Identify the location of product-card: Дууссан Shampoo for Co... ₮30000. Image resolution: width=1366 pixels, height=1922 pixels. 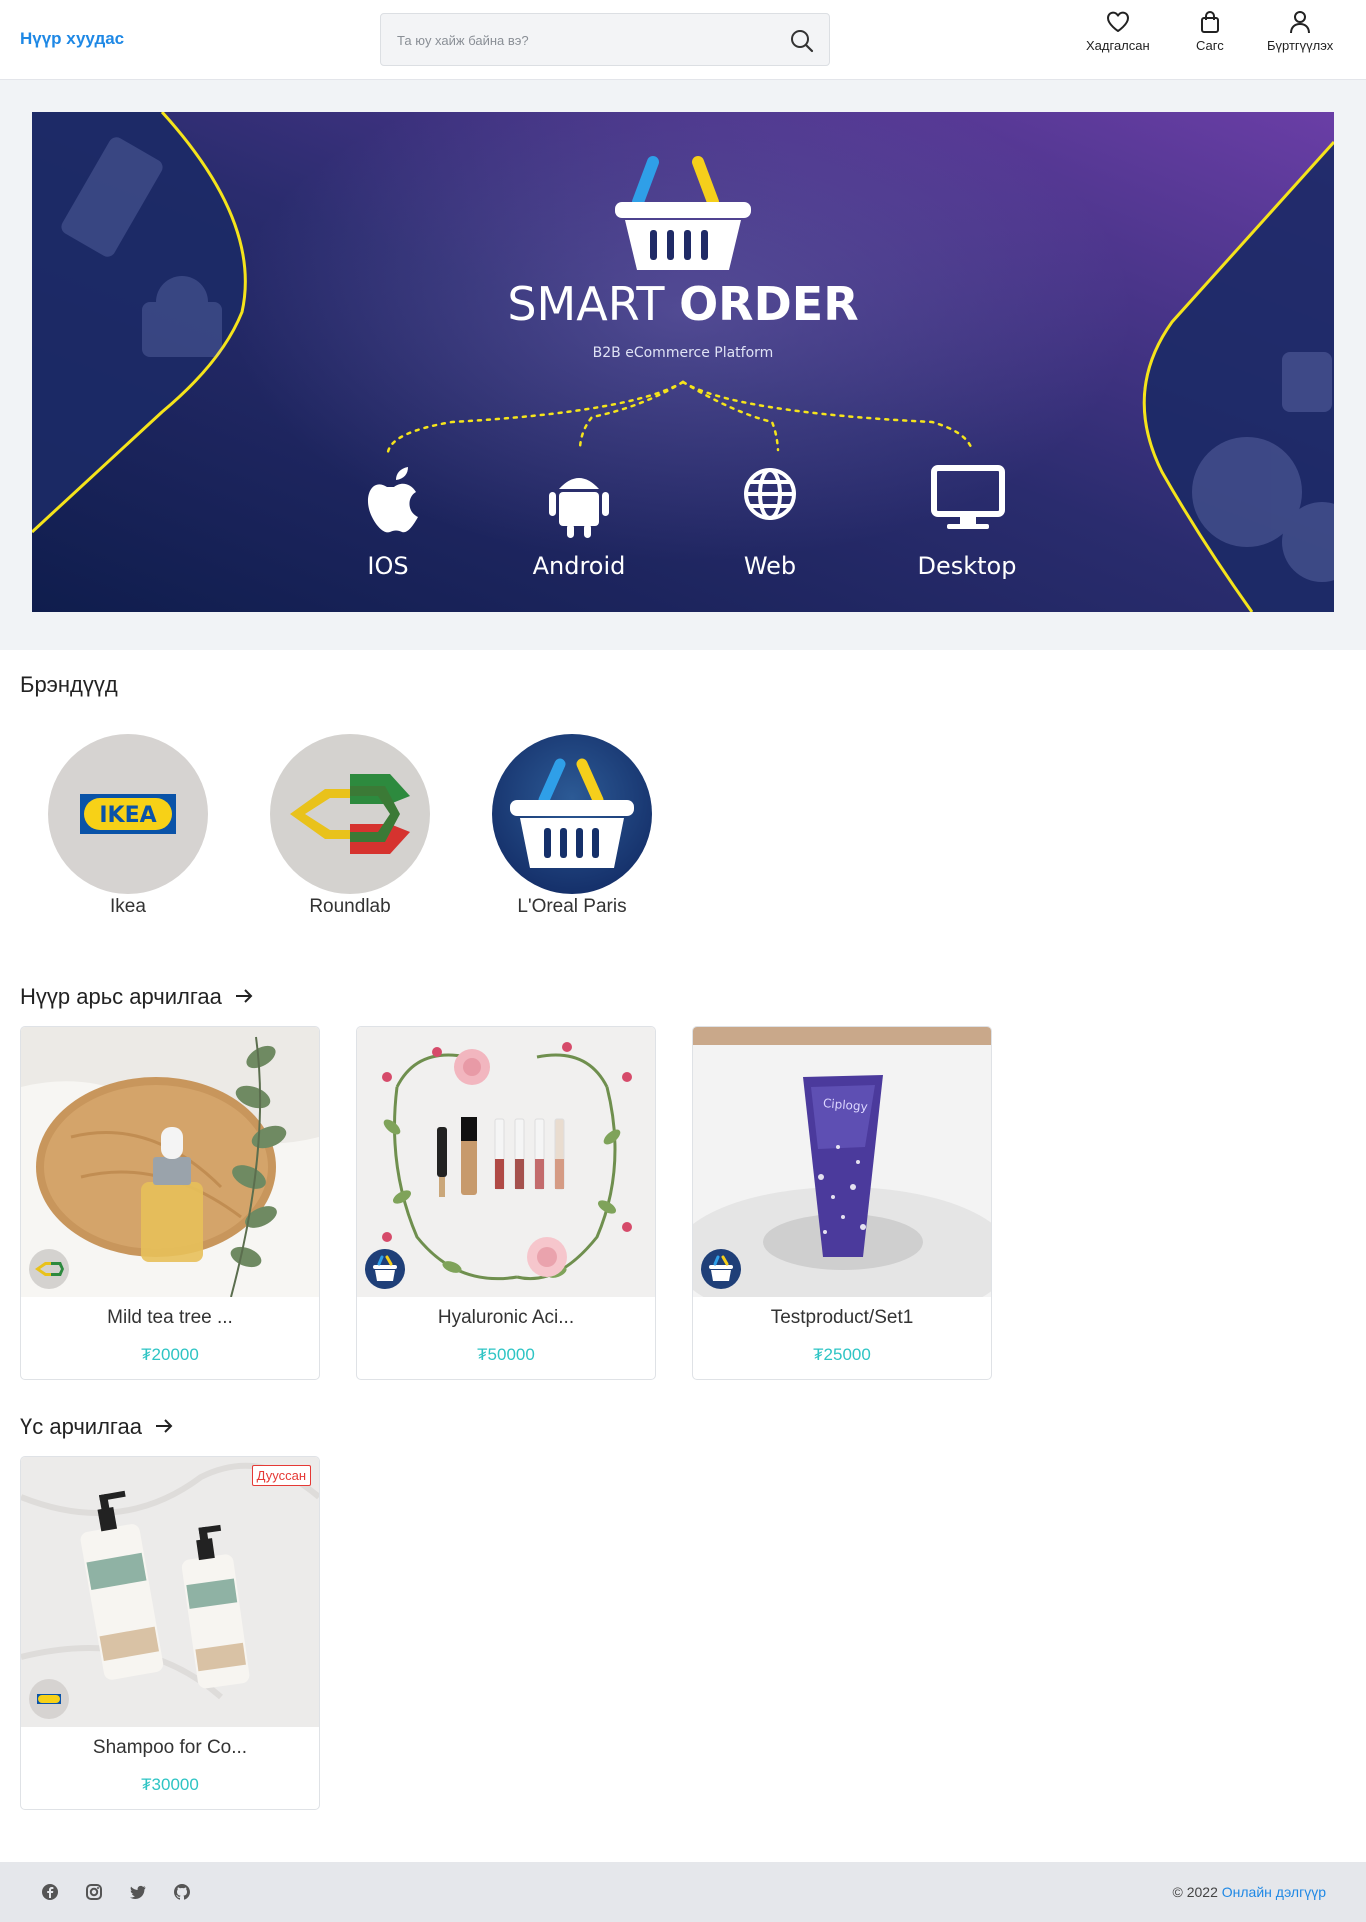
(170, 1633).